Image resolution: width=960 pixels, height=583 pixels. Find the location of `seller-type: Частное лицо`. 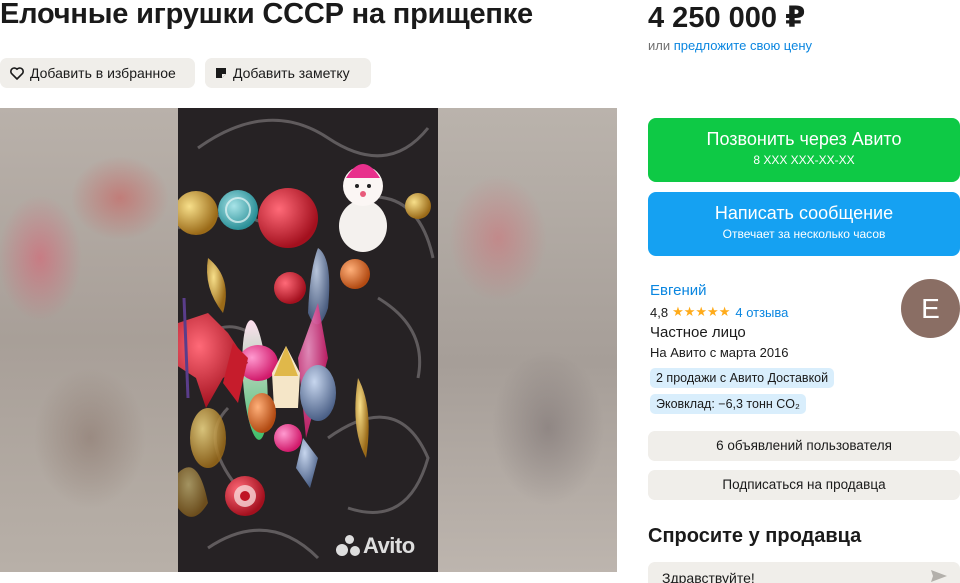

seller-type: Частное лицо is located at coordinates (698, 332).